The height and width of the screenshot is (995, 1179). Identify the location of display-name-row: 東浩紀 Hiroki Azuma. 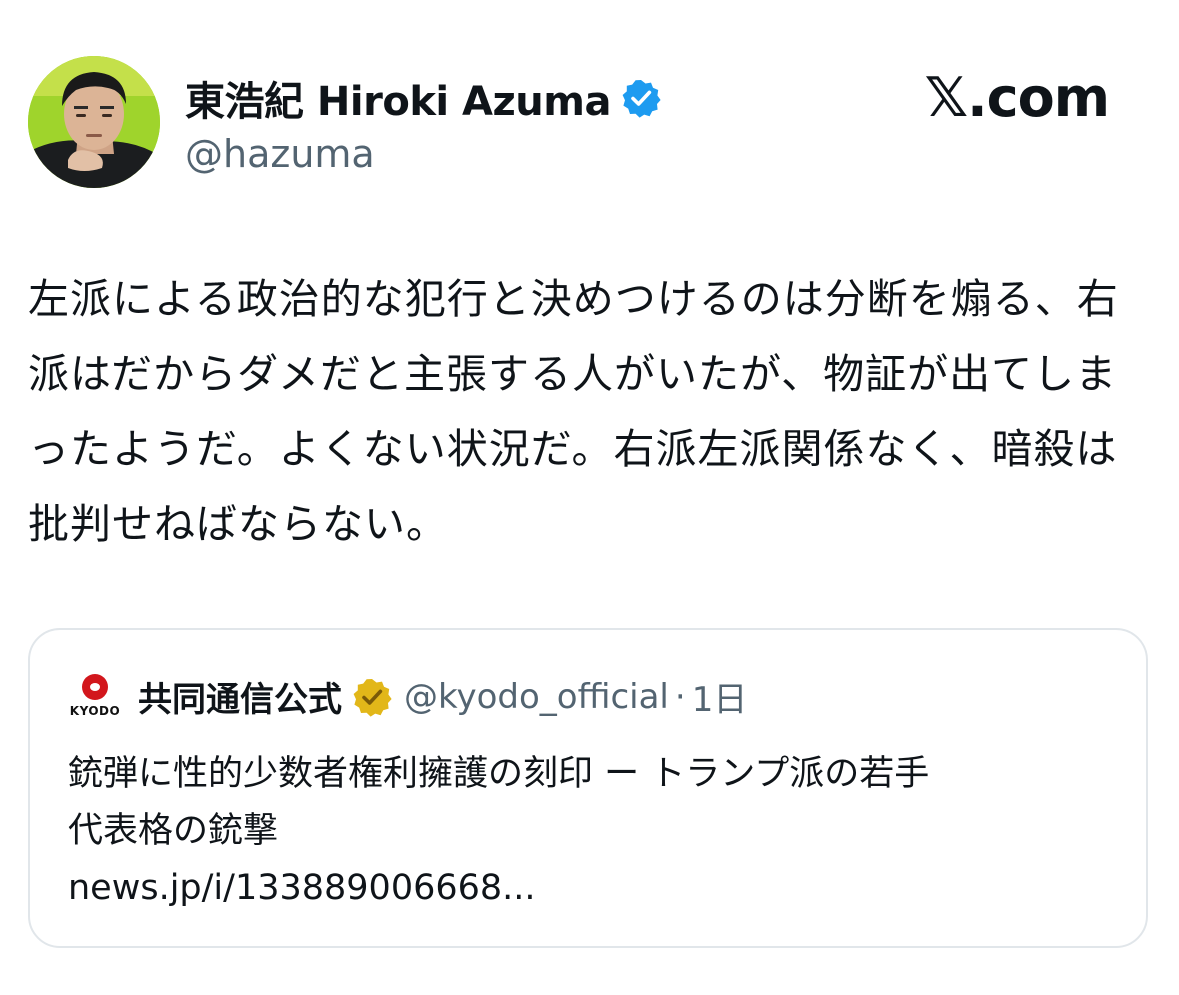
(423, 98).